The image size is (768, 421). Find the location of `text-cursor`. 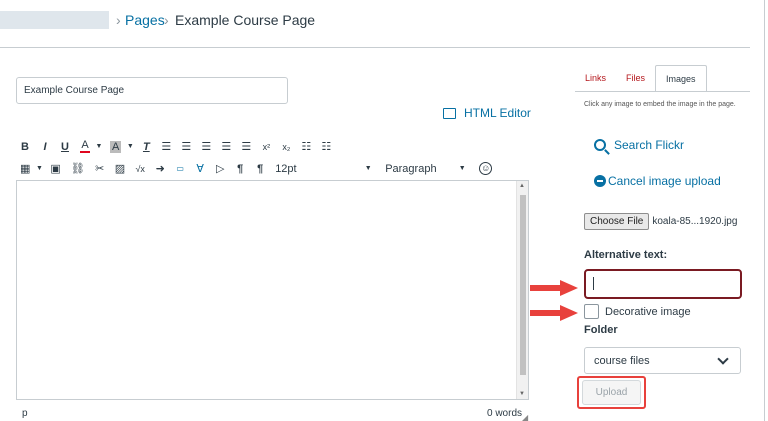

text-cursor is located at coordinates (593, 283).